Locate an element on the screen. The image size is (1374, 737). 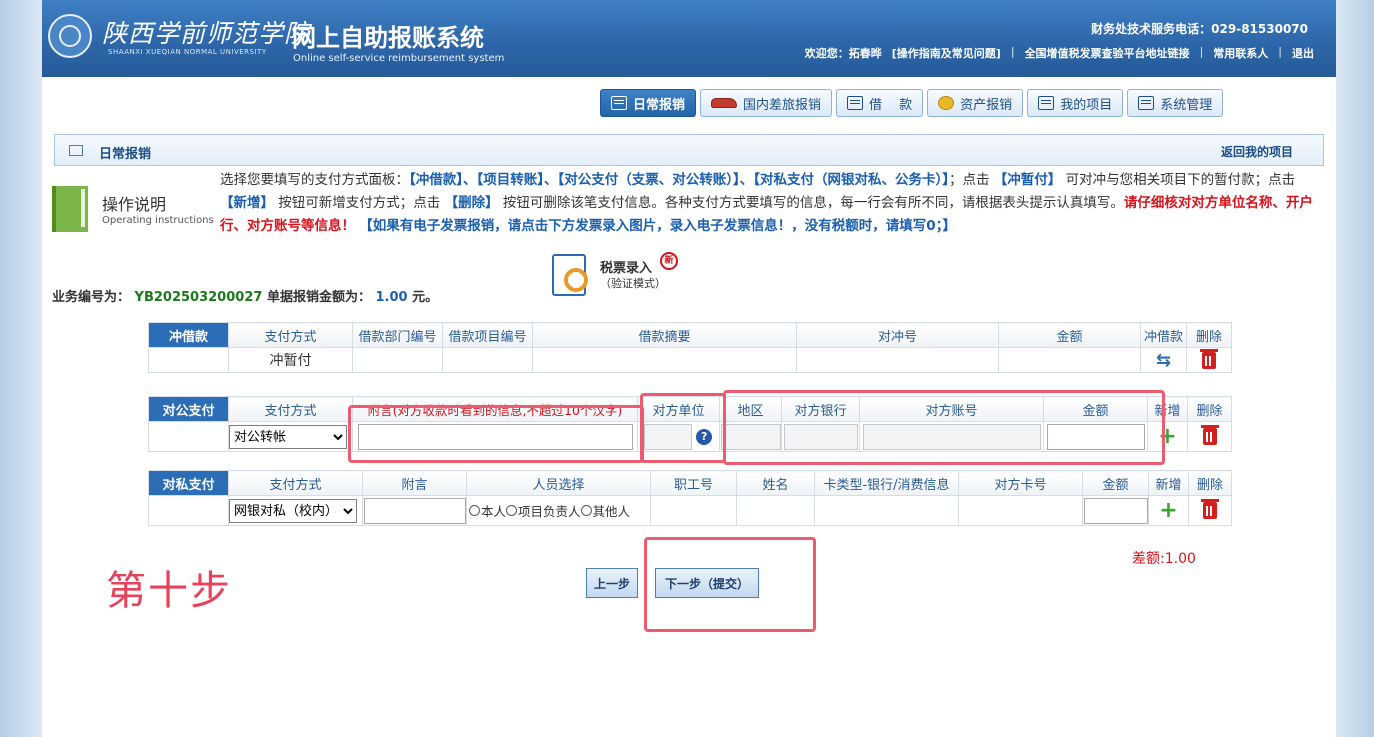
method-cell: 对公转帐 is located at coordinates (290, 436).